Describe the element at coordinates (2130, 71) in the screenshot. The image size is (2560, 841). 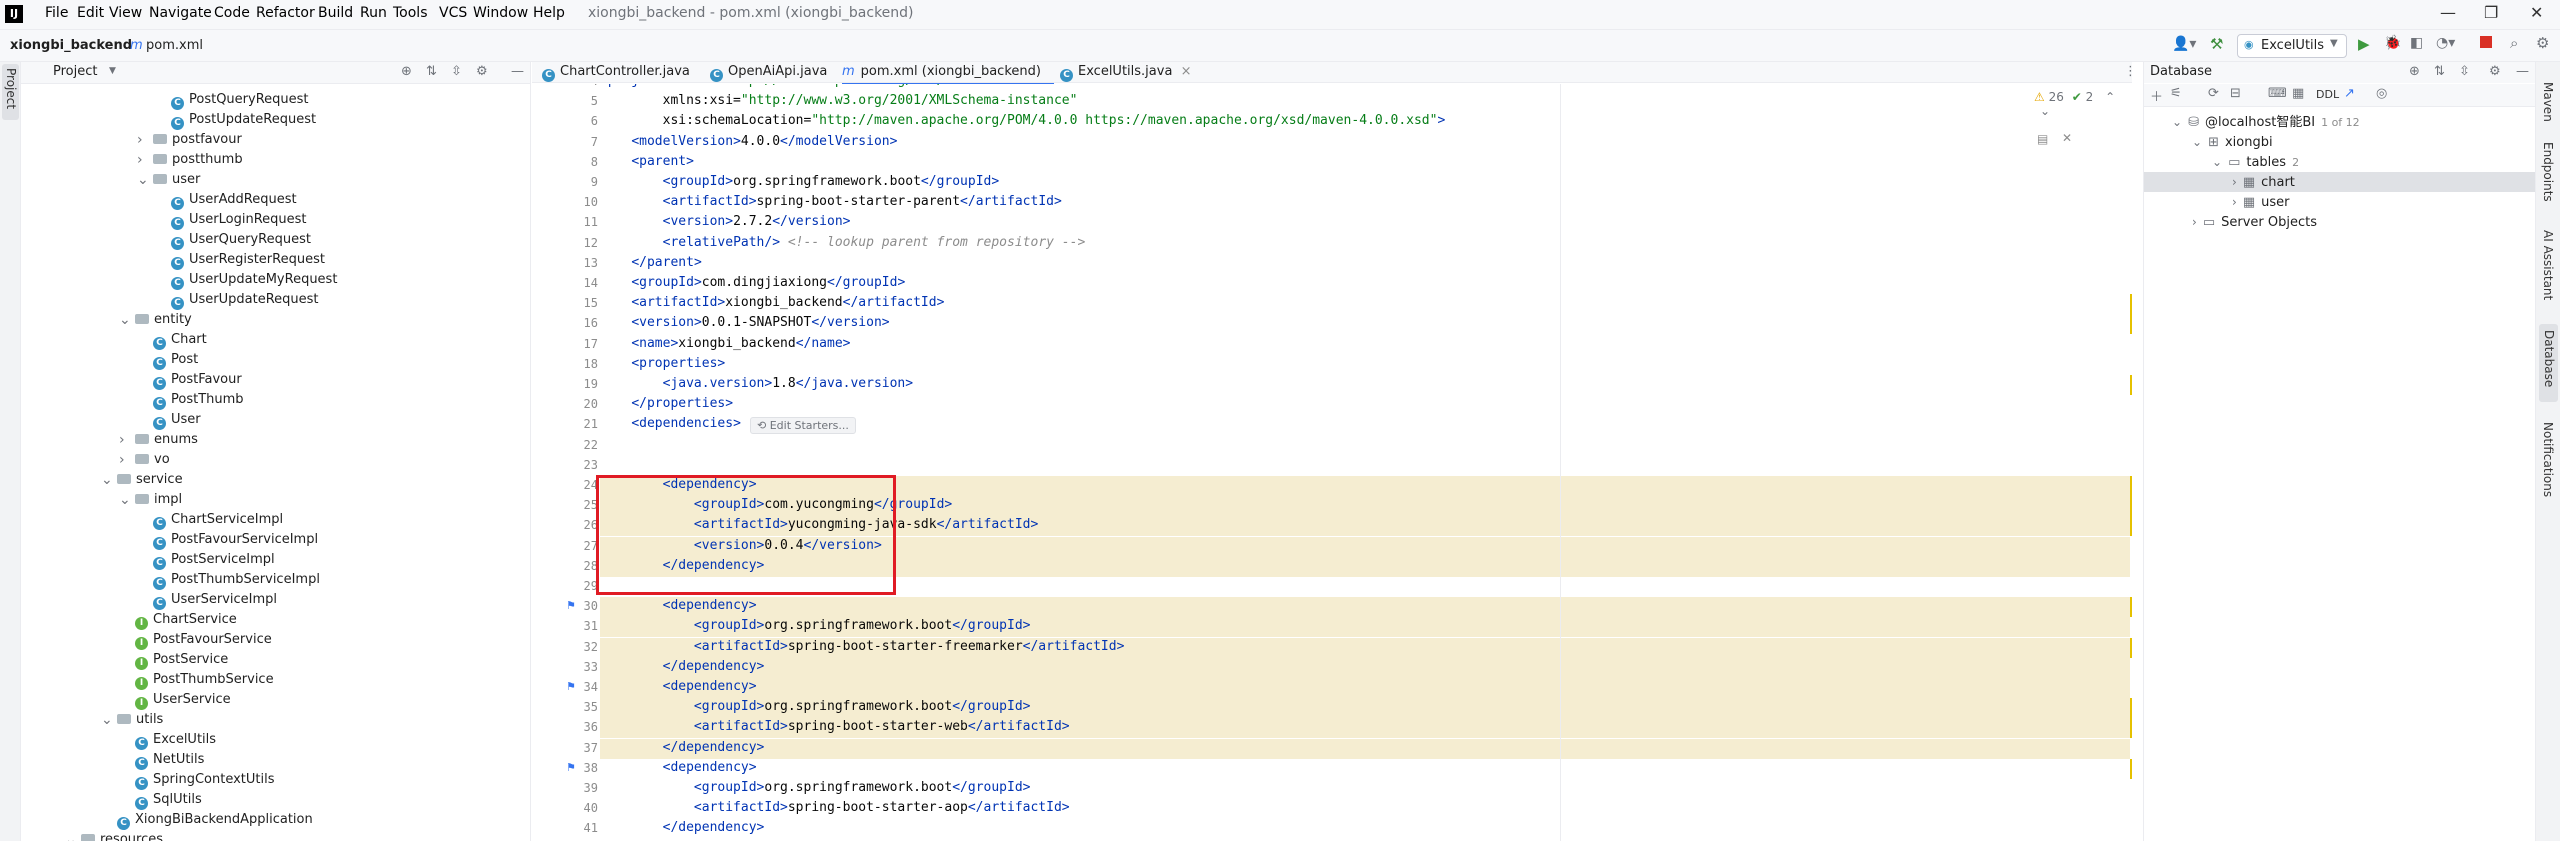
I see `more-tabs-icon: ⋮` at that location.